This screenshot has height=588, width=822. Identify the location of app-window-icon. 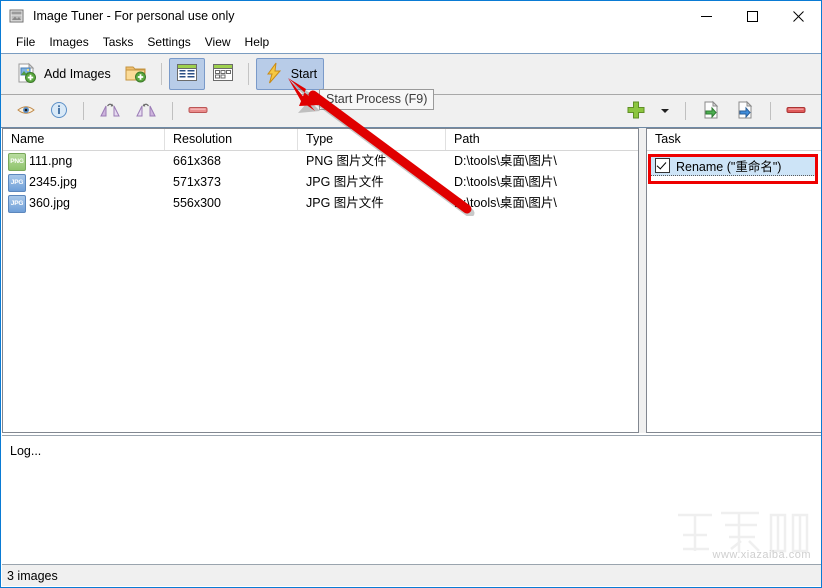
(17, 16).